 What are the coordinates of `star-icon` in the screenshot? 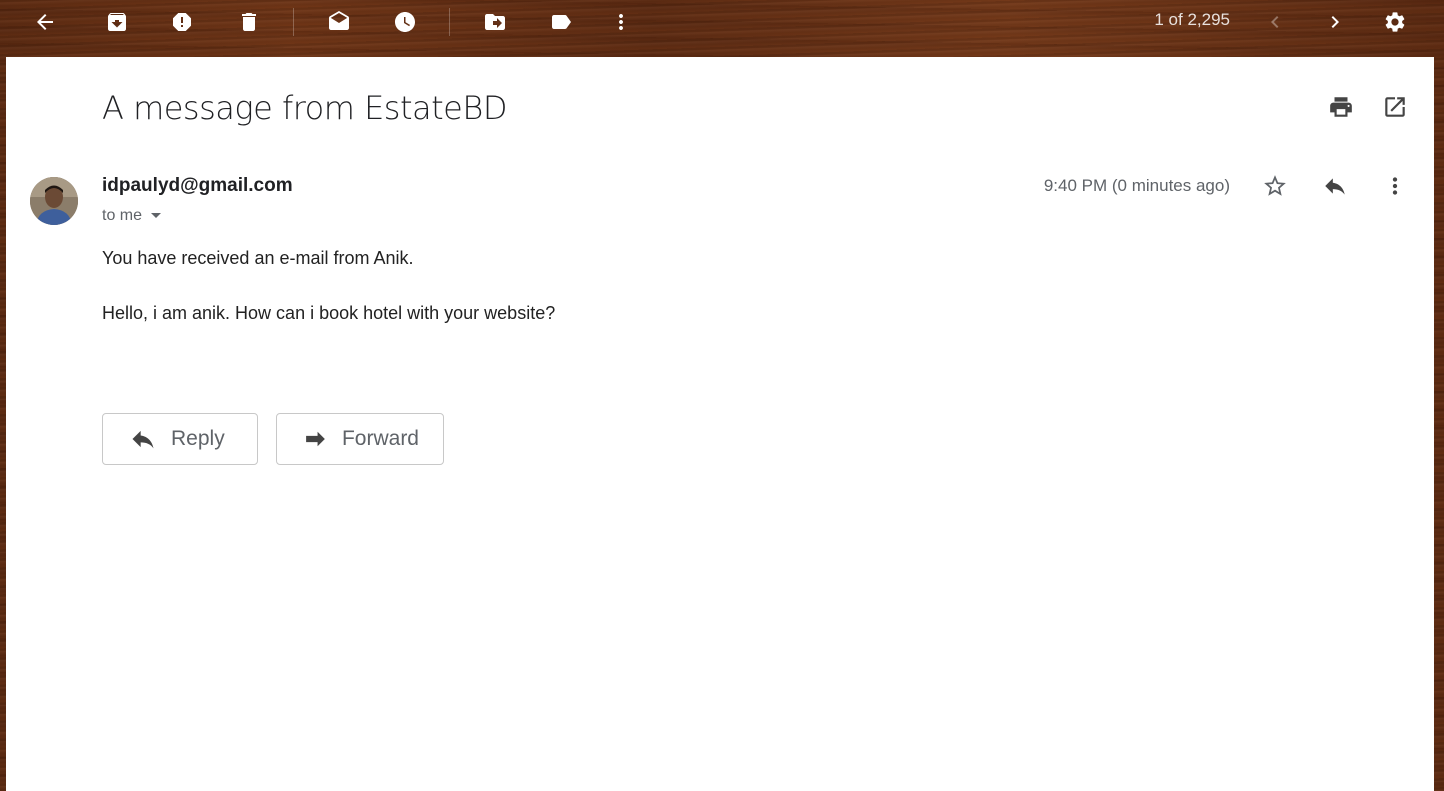 It's located at (1275, 186).